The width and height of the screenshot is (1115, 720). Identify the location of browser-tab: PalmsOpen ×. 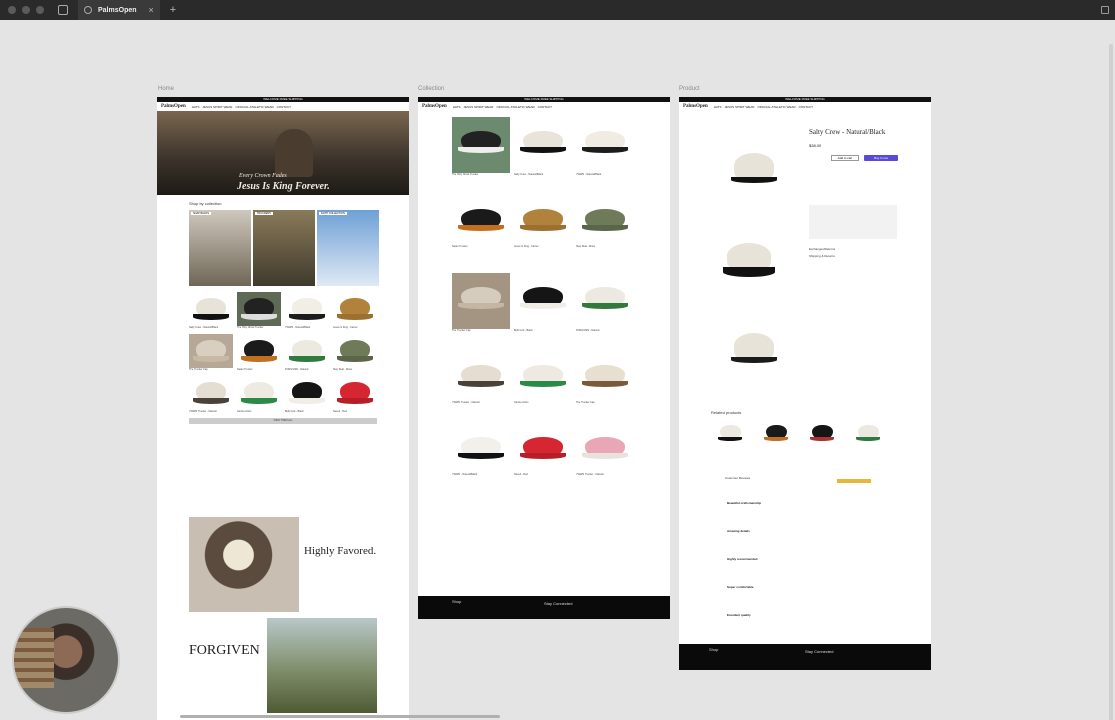
(119, 10).